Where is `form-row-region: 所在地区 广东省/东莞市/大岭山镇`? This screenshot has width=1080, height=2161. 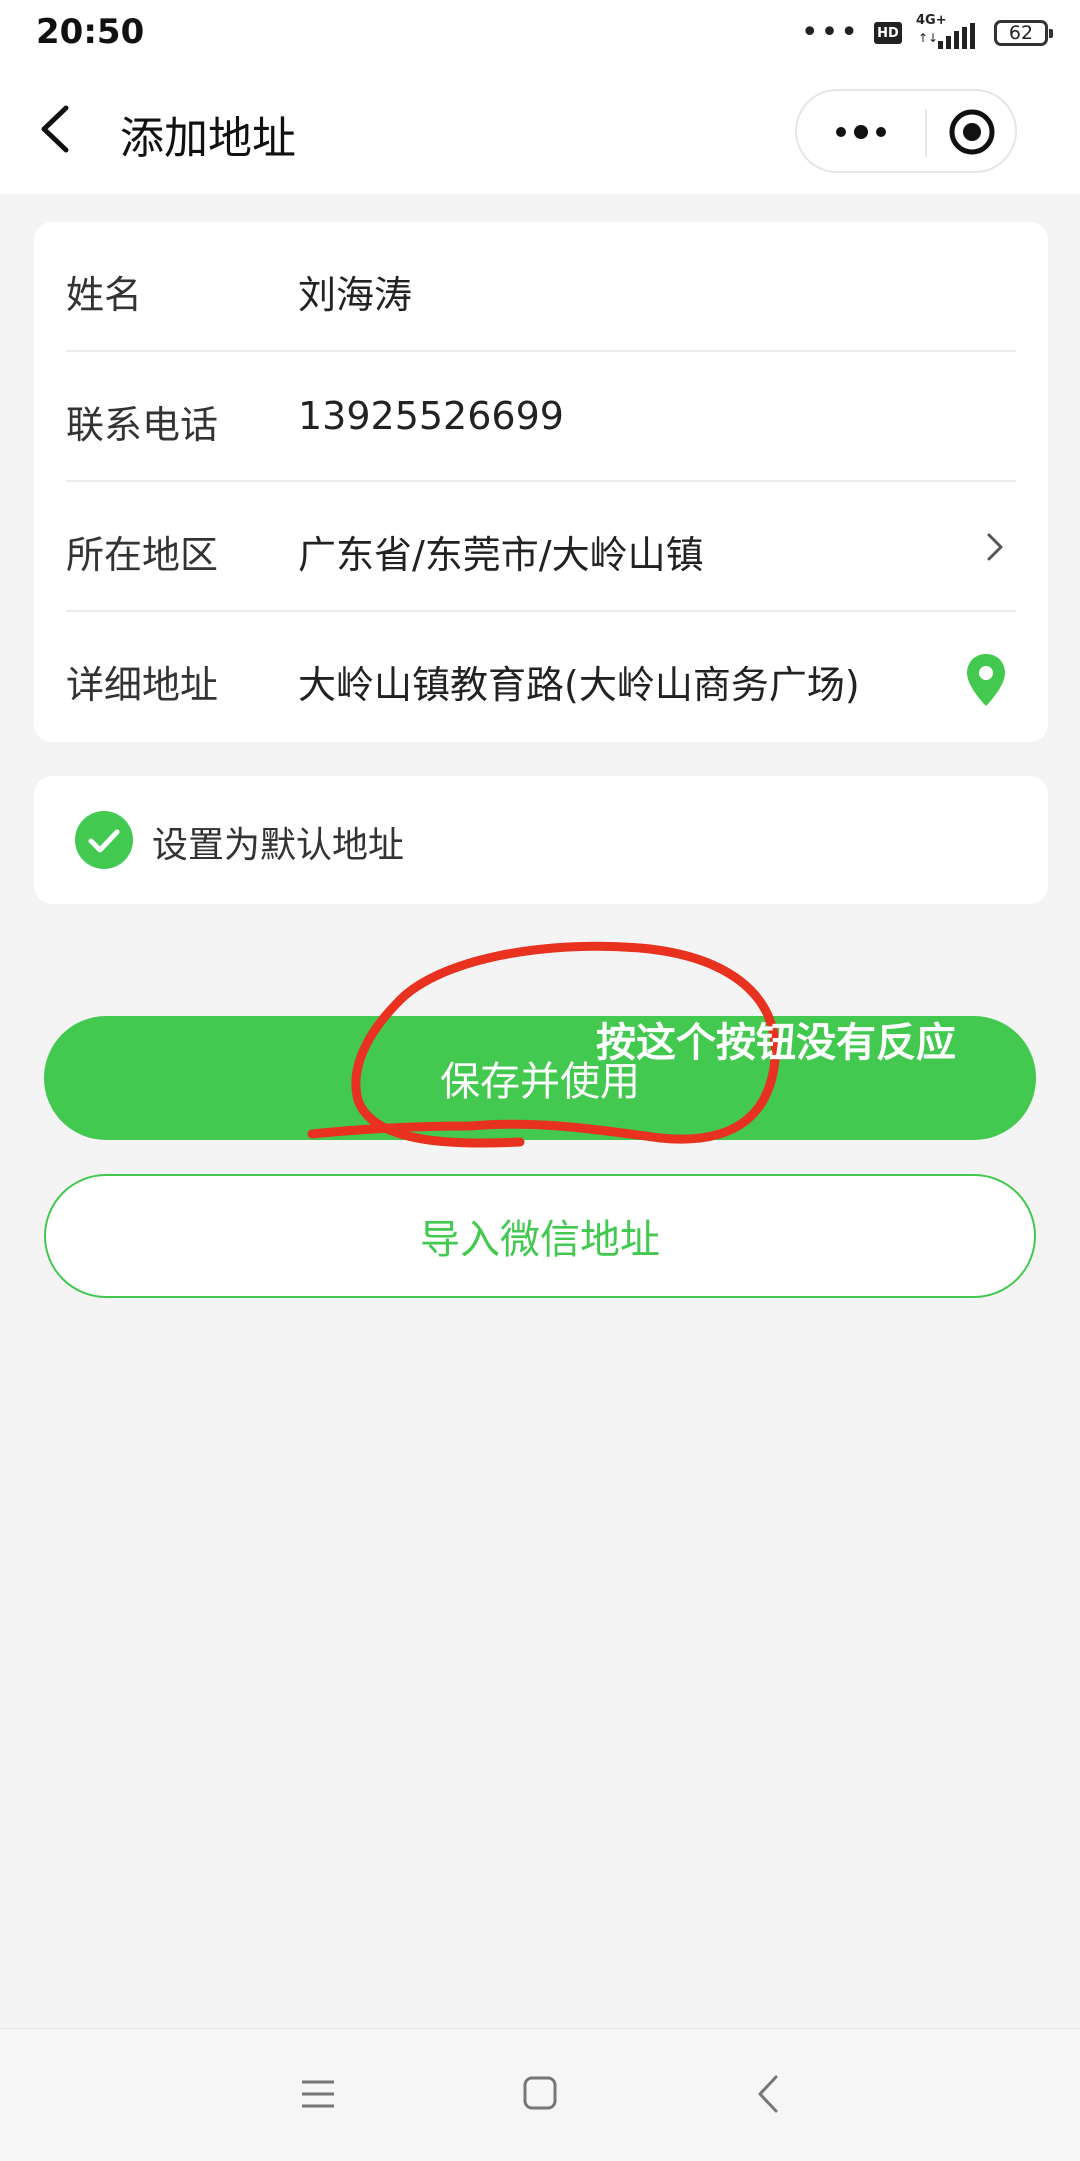
form-row-region: 所在地区 广东省/东莞市/大岭山镇 is located at coordinates (541, 547).